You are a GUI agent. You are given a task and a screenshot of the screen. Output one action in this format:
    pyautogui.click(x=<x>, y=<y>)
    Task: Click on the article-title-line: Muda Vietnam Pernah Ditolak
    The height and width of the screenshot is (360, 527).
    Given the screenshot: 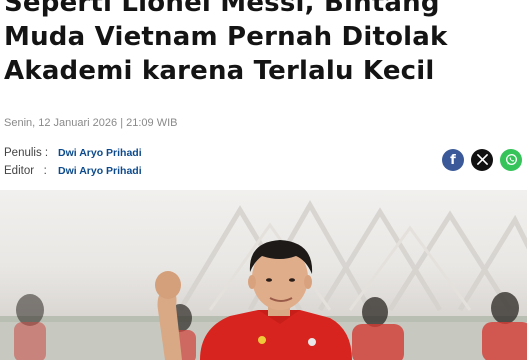 What is the action you would take?
    pyautogui.click(x=226, y=37)
    